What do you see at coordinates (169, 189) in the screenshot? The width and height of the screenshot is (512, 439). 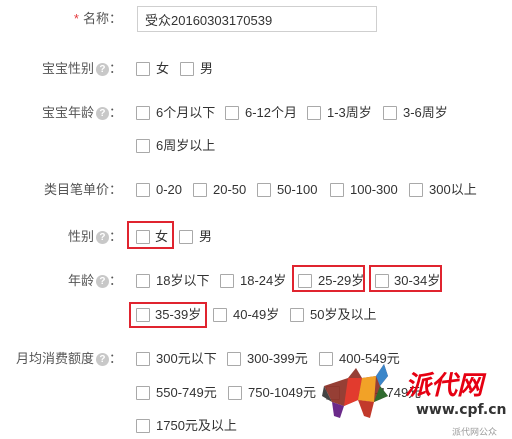 I see `option-price-0: 0-20` at bounding box center [169, 189].